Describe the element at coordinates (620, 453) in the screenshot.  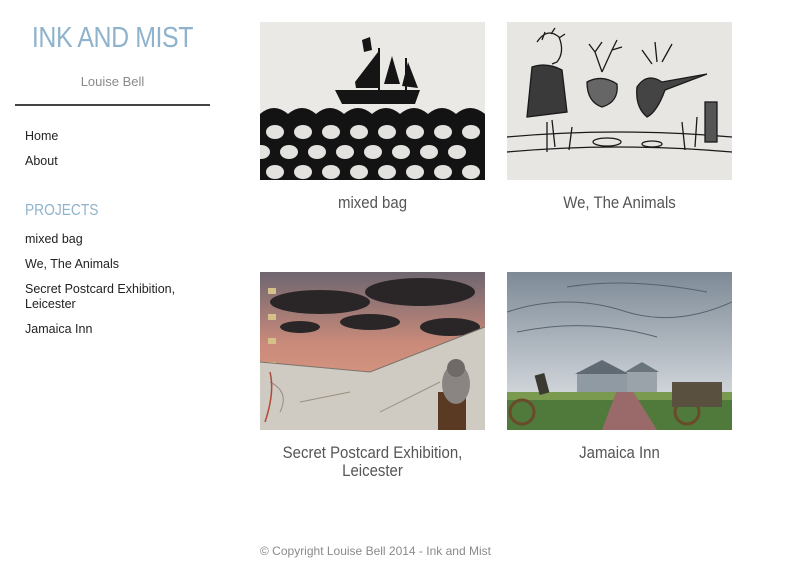
I see `tile-caption: Jamaica Inn` at that location.